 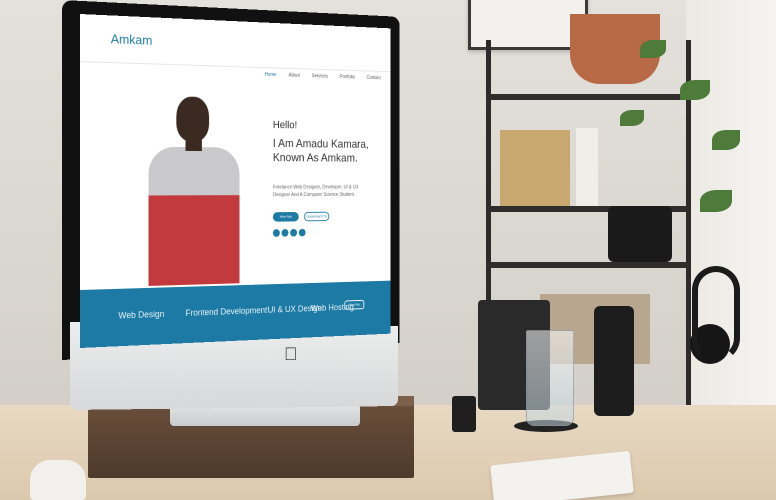 I want to click on vase, so click(x=58, y=480).